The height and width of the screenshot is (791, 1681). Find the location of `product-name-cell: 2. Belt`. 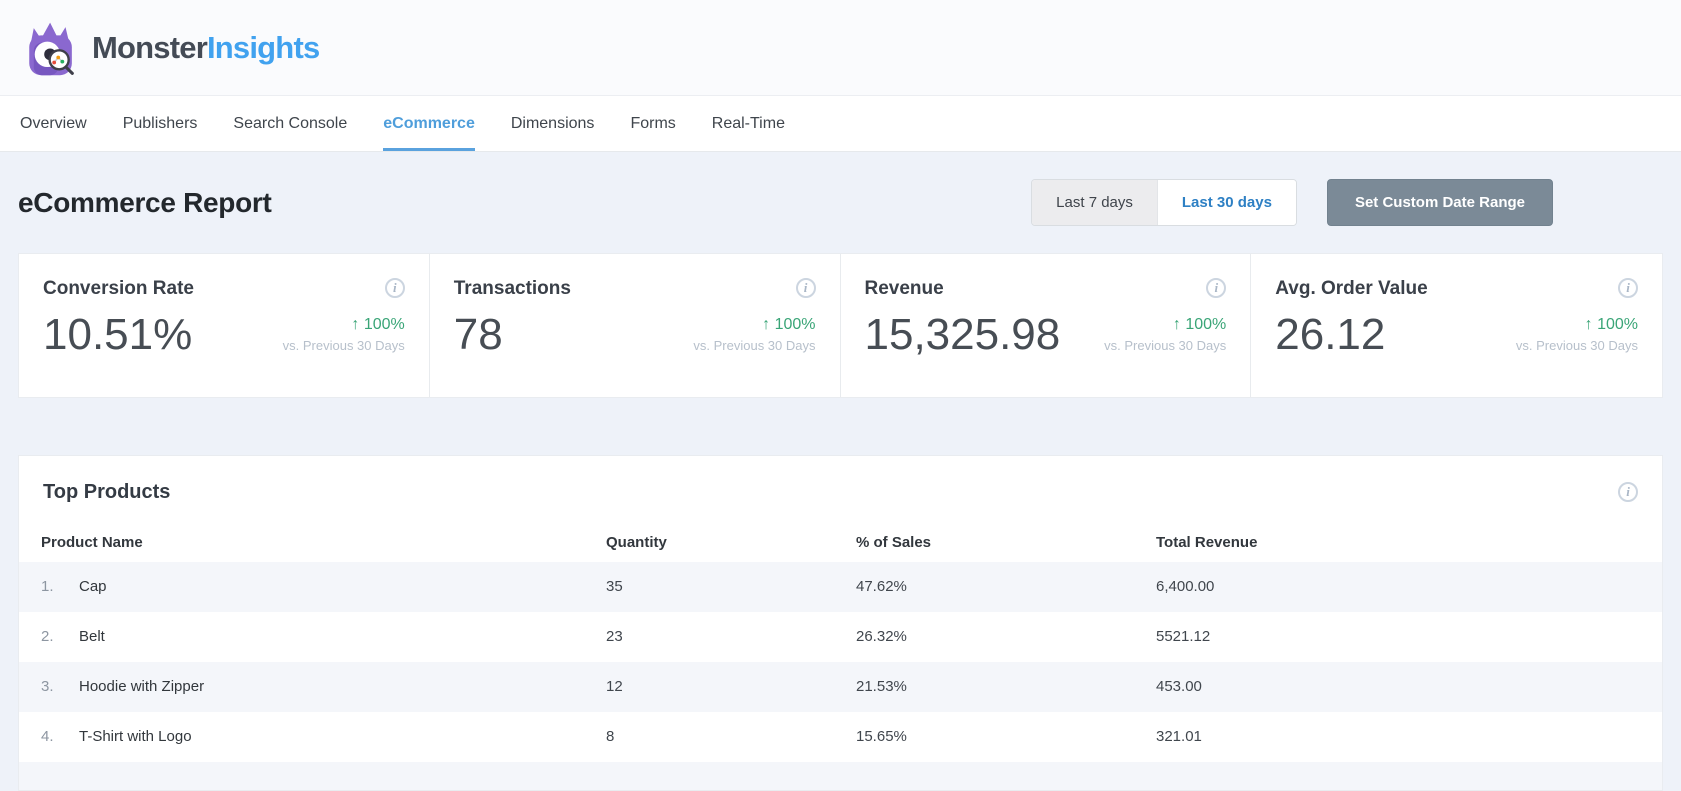

product-name-cell: 2. Belt is located at coordinates (323, 636).